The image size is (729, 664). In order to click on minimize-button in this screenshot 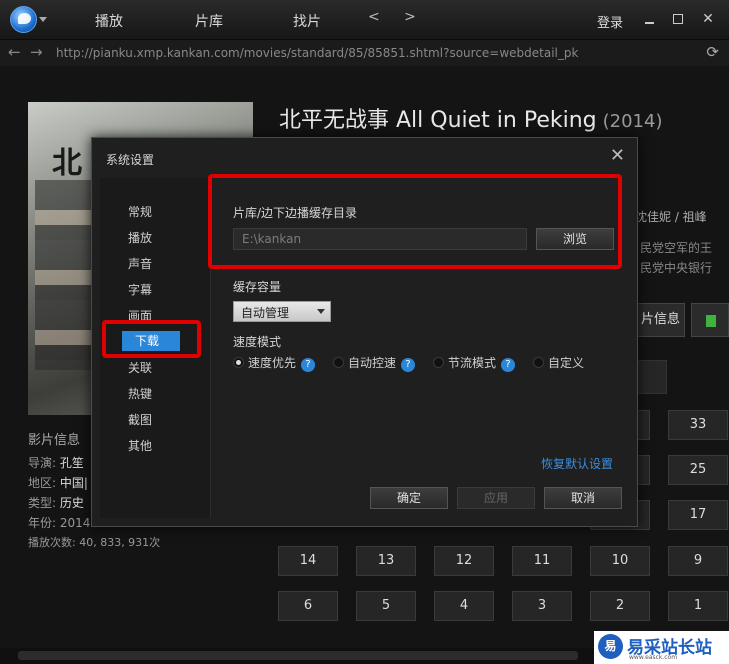, I will do `click(649, 19)`.